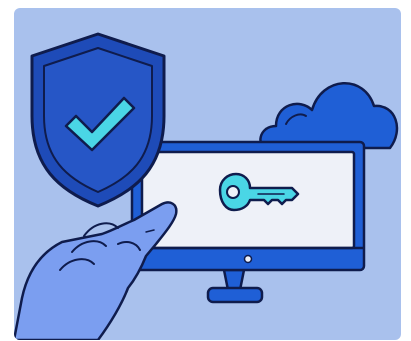 This screenshot has height=341, width=411. I want to click on cloud-icon, so click(329, 116).